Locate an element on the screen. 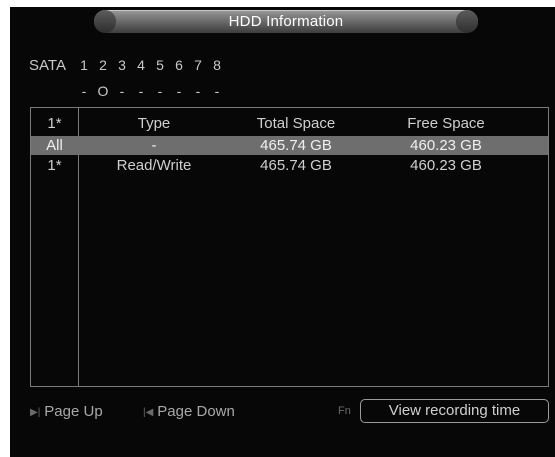 This screenshot has height=457, width=555. page-up-icon: ▶| is located at coordinates (35, 412).